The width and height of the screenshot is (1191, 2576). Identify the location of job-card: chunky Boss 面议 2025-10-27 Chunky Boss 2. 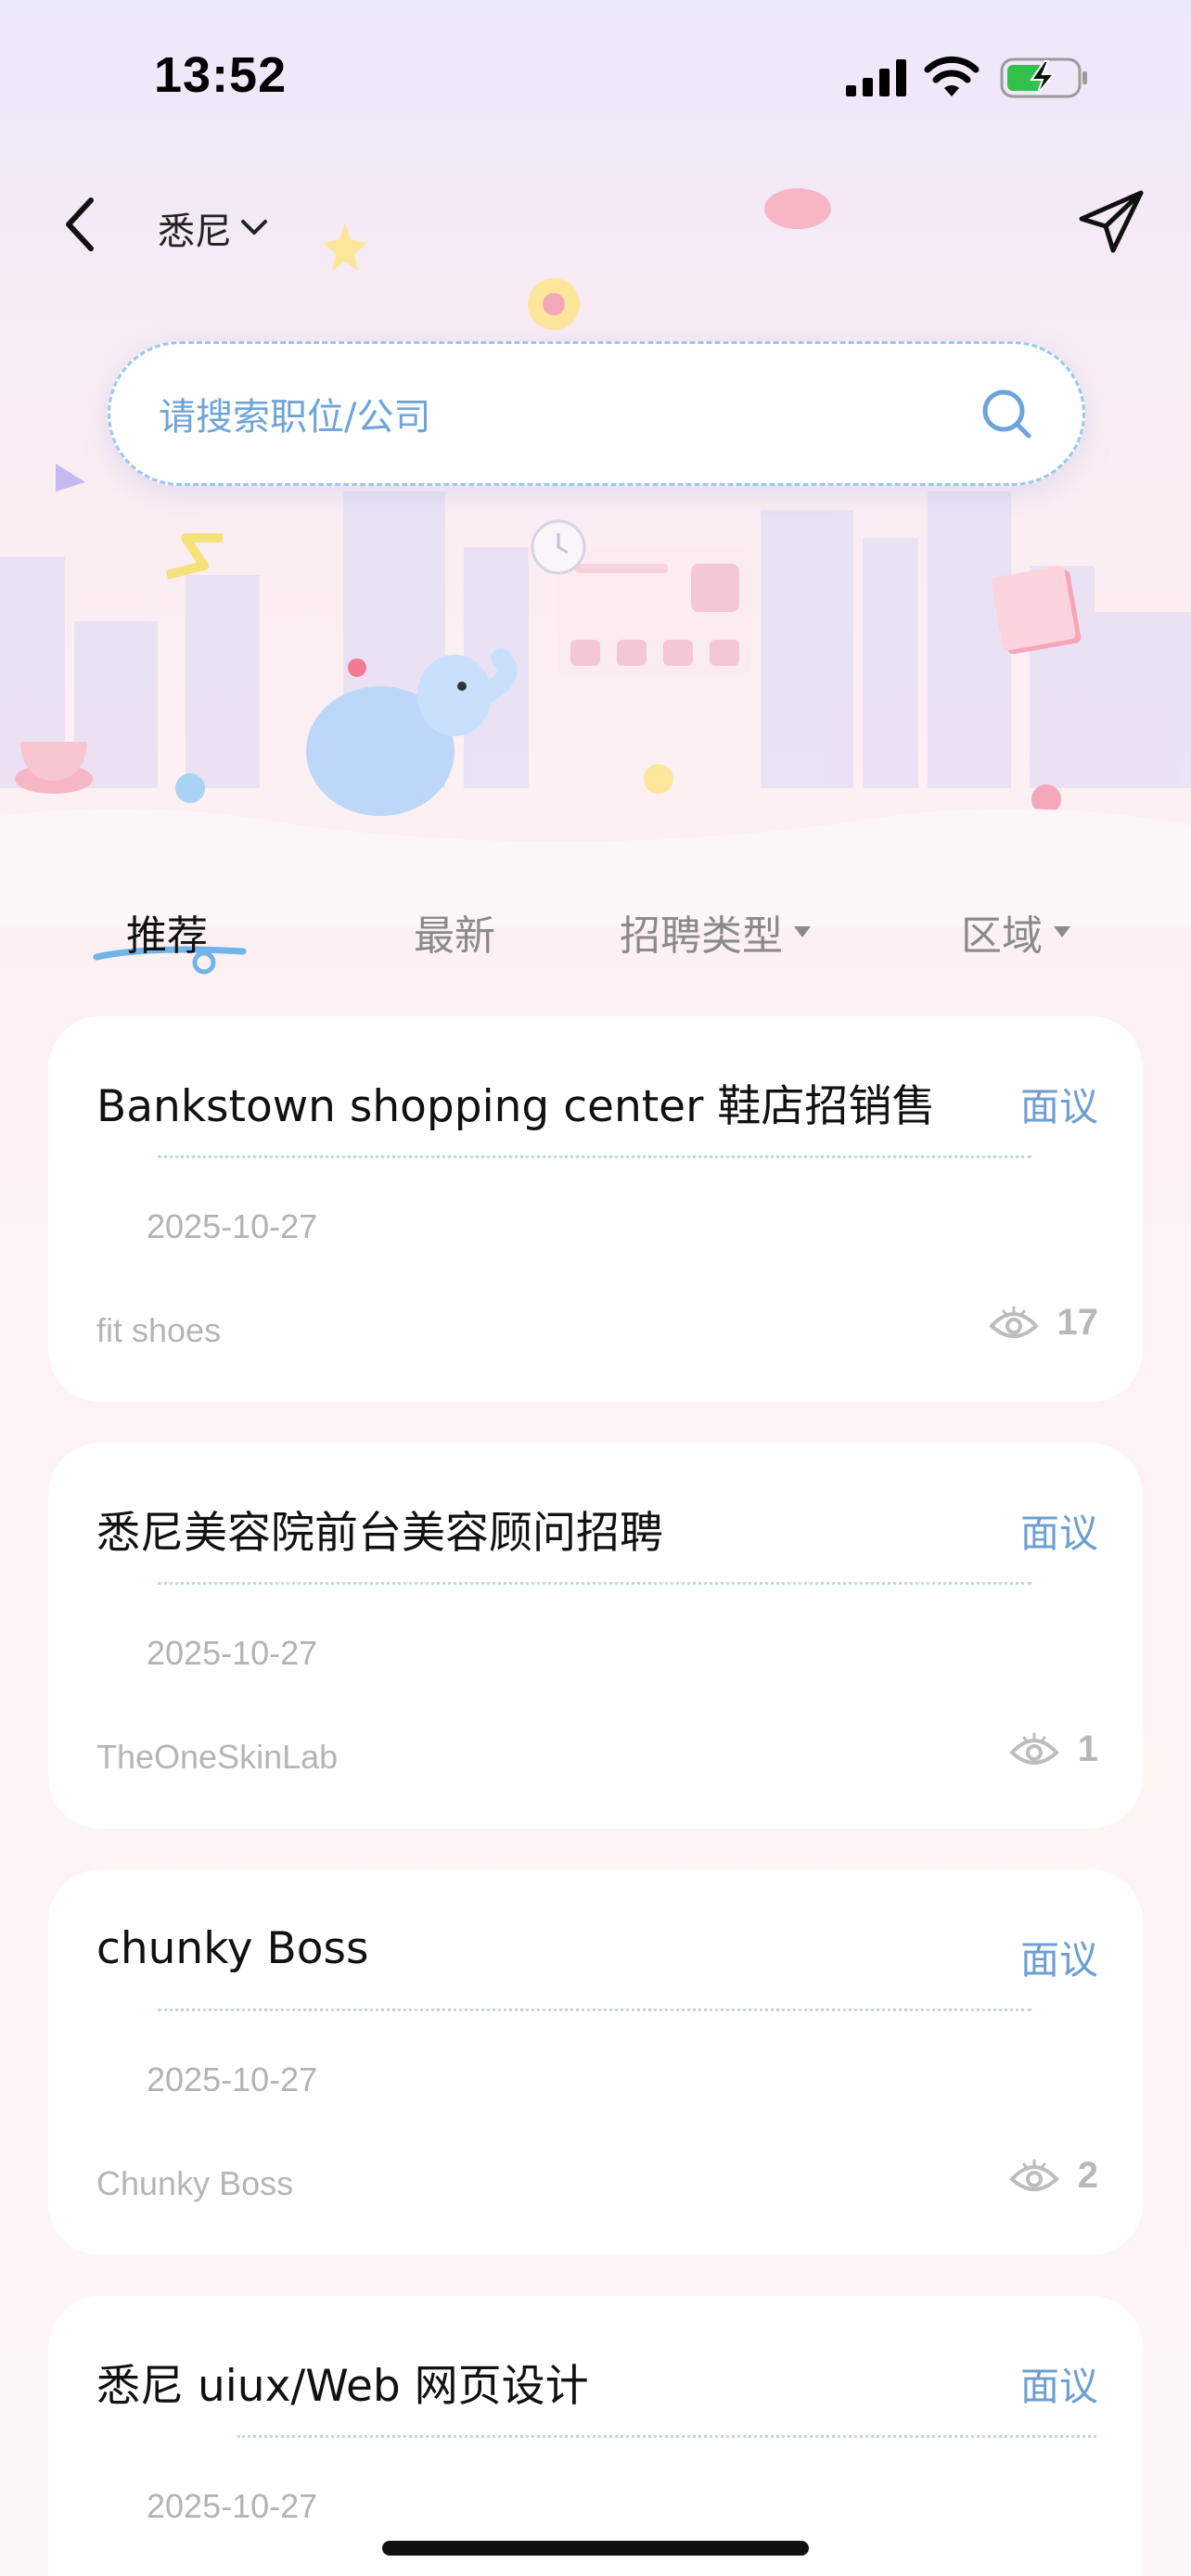
(595, 2062).